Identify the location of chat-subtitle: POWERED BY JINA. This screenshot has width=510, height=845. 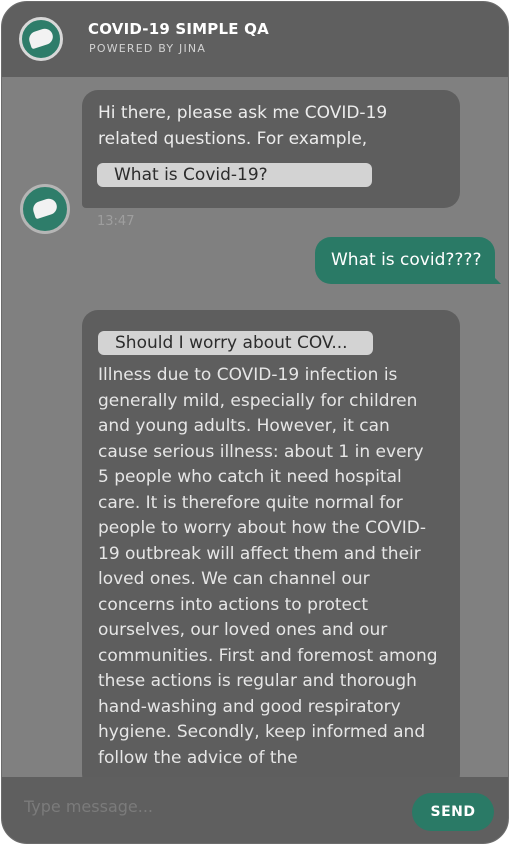
(148, 48).